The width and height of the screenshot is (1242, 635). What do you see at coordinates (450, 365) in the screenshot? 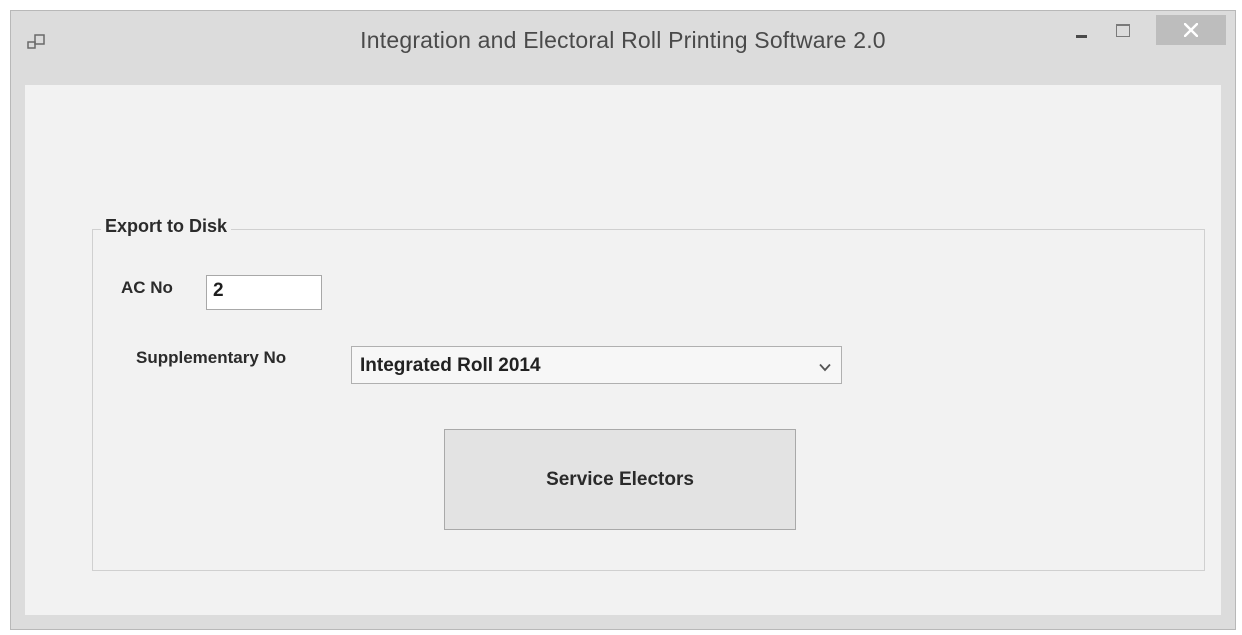
I see `supplementary-no-selected: Integrated Roll 2014` at bounding box center [450, 365].